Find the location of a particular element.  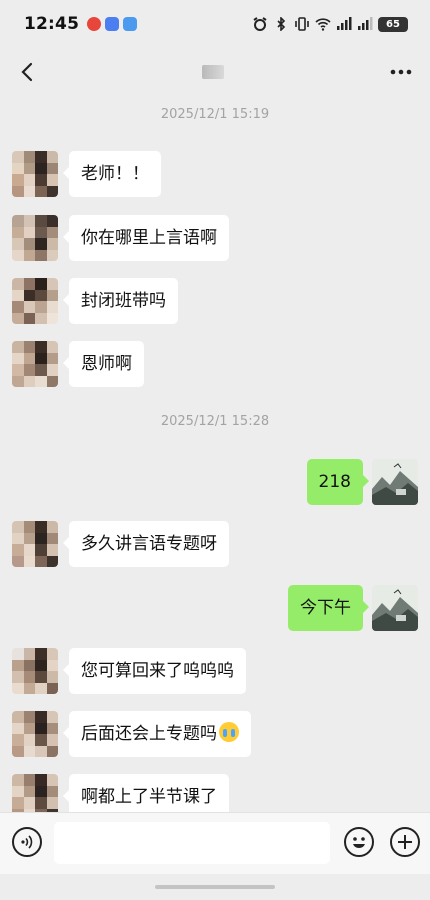

chat-title is located at coordinates (213, 72).